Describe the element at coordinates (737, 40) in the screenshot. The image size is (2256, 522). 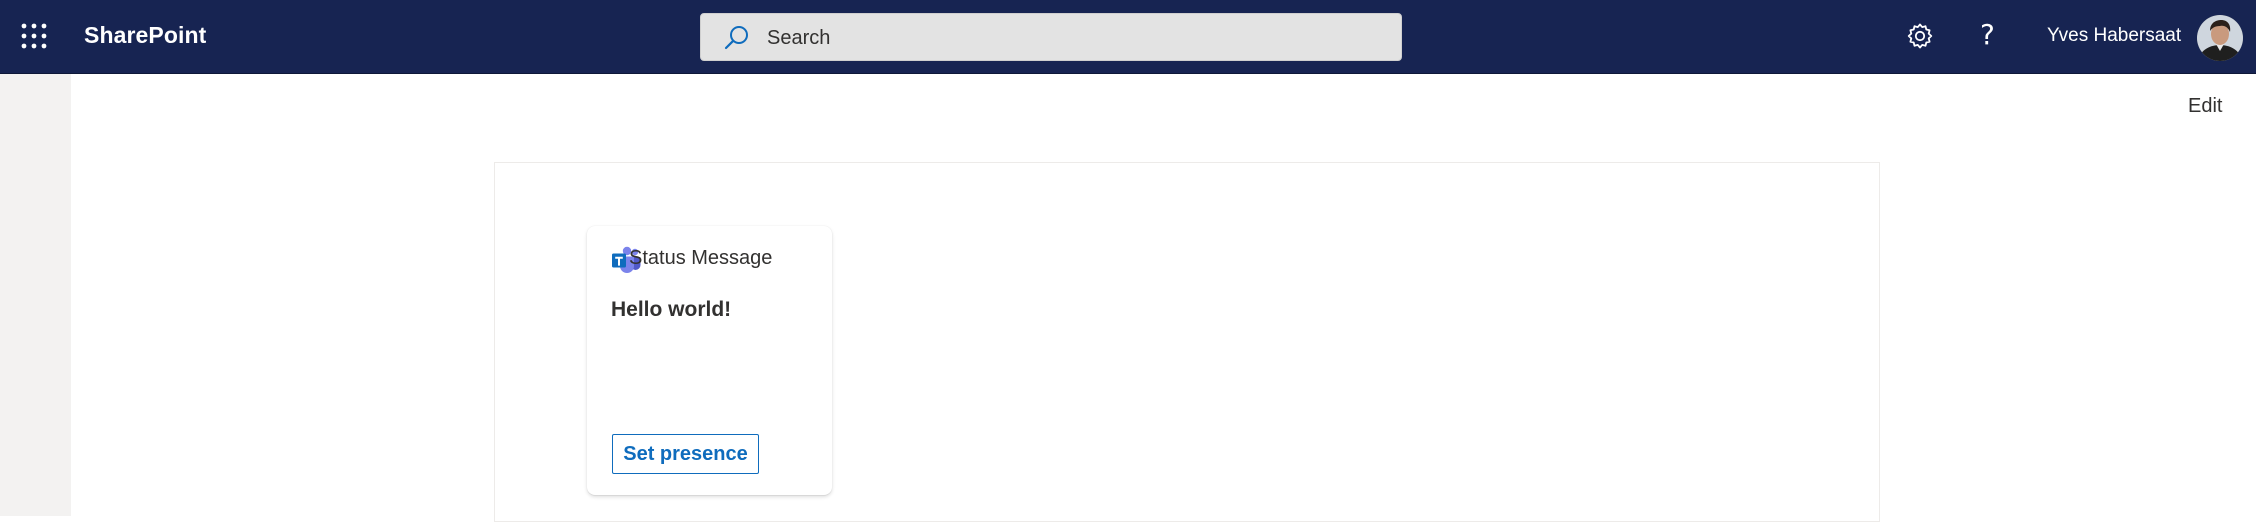
I see `search-icon` at that location.